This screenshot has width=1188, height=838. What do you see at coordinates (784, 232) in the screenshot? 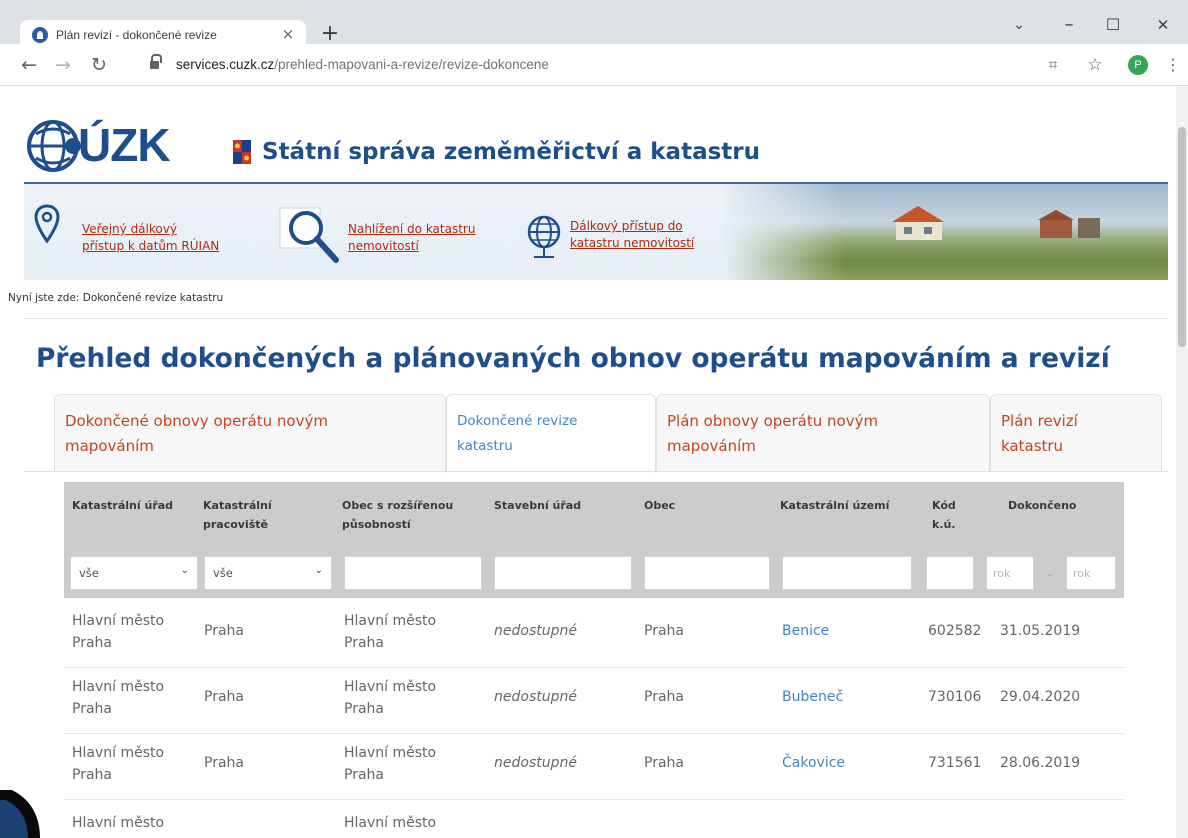
I see `banner-fade` at bounding box center [784, 232].